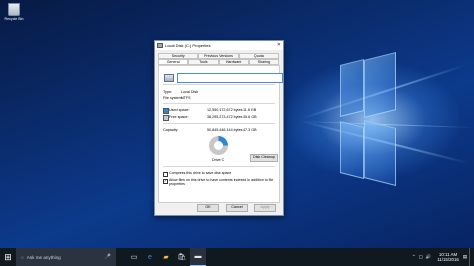  I want to click on clock: 10:11 AM 11/15/2016, so click(448, 257).